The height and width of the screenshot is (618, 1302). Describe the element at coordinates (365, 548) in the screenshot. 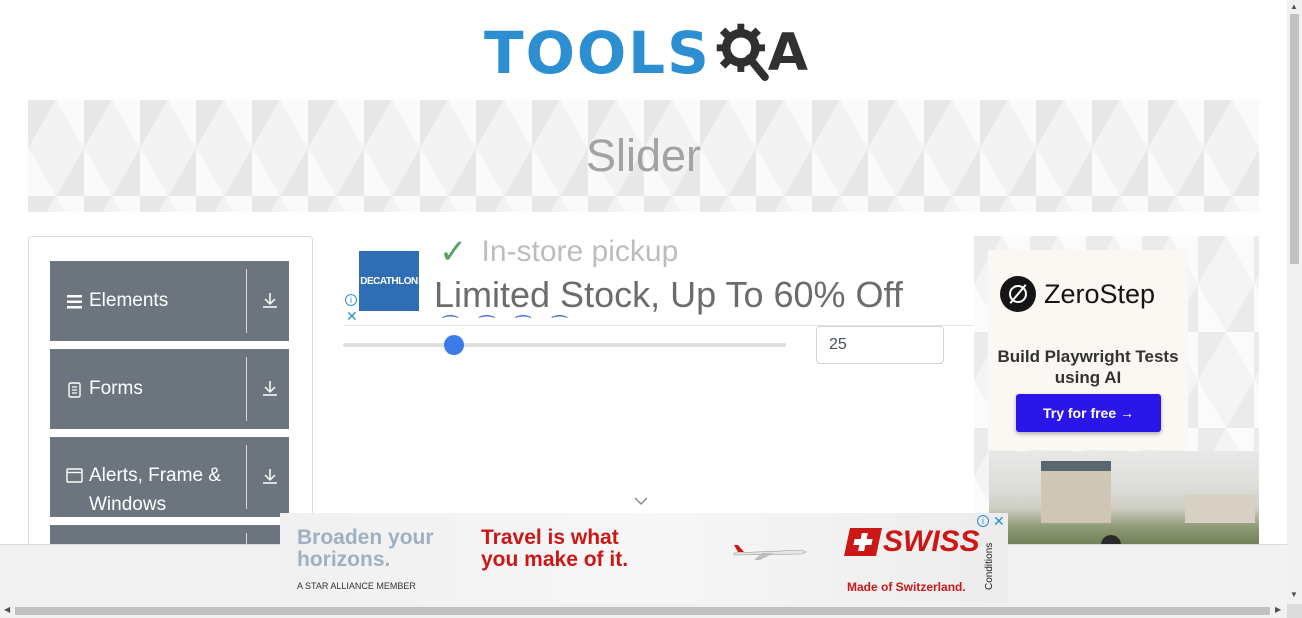

I see `ad-left-line: Broaden your horizons.` at that location.